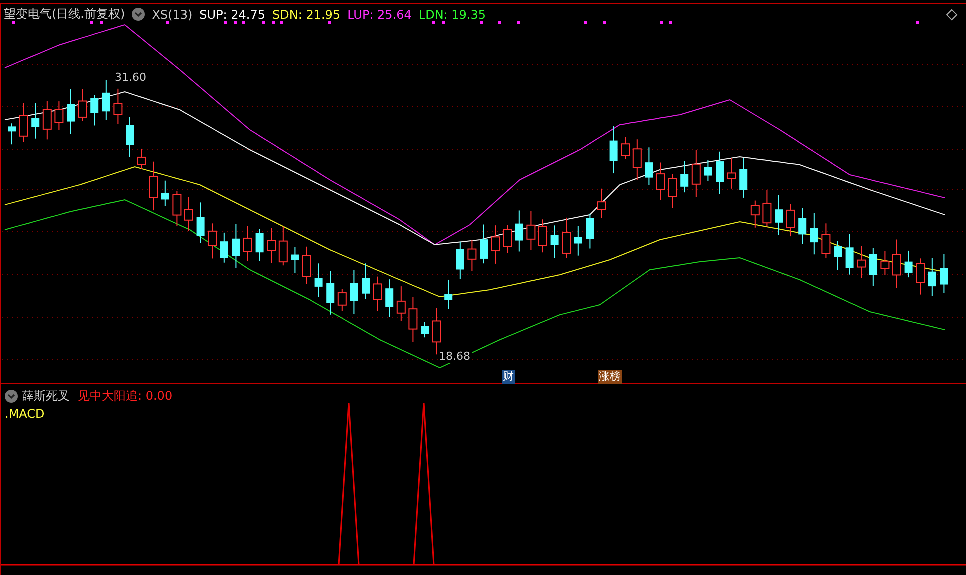 The image size is (966, 575). What do you see at coordinates (172, 15) in the screenshot?
I see `indicator-value: XS(13)` at bounding box center [172, 15].